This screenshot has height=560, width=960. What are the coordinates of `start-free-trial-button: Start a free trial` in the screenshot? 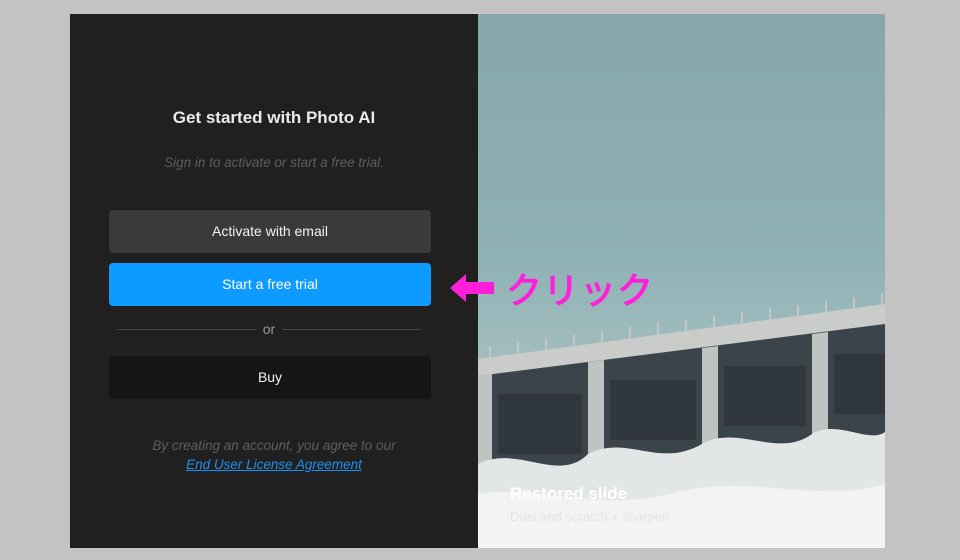 It's located at (270, 284).